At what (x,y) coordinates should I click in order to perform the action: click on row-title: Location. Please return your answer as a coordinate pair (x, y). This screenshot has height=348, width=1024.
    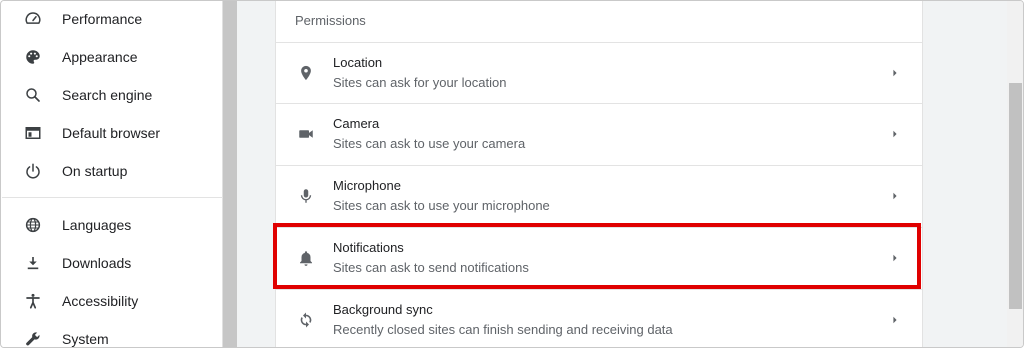
    Looking at the image, I should click on (358, 62).